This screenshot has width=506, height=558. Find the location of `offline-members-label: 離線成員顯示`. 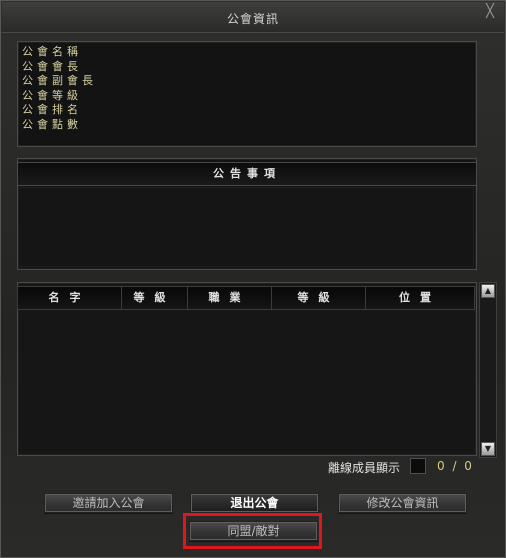

offline-members-label: 離線成員顯示 is located at coordinates (364, 468).